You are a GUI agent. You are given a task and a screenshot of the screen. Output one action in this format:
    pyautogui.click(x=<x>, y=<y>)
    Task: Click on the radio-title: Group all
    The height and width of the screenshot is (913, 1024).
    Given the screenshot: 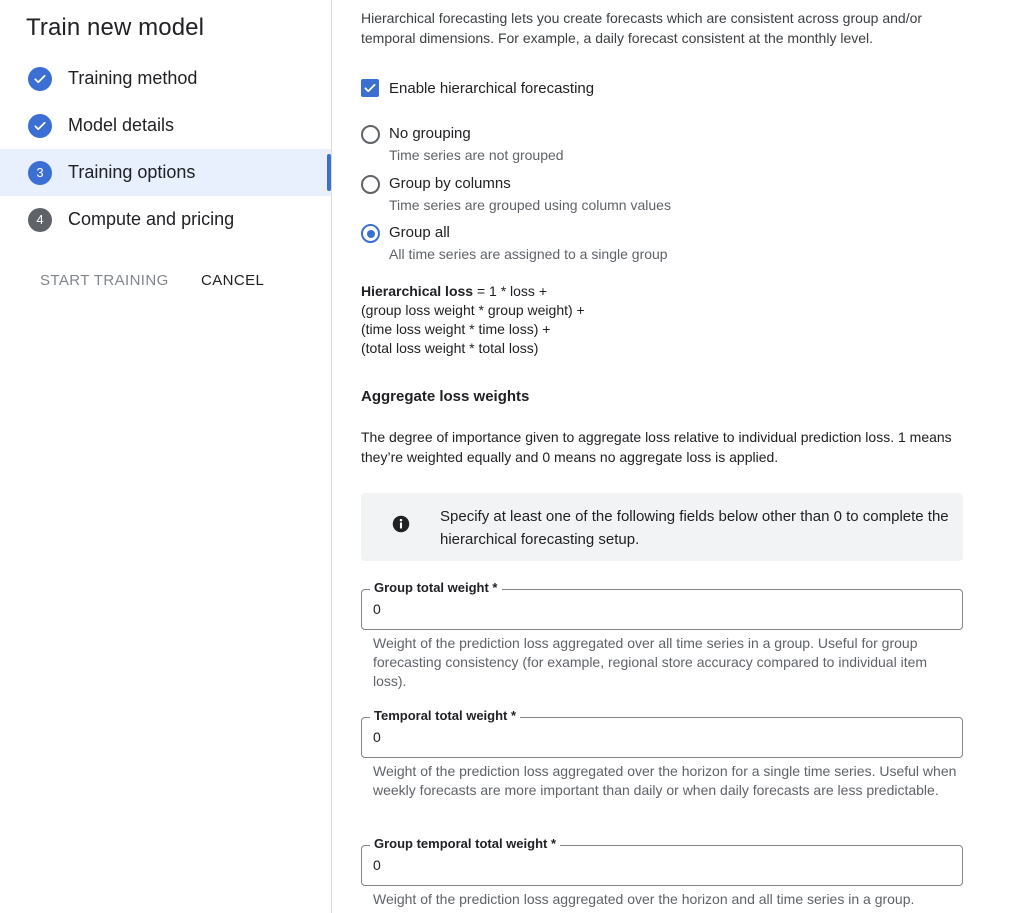 What is the action you would take?
    pyautogui.click(x=419, y=232)
    